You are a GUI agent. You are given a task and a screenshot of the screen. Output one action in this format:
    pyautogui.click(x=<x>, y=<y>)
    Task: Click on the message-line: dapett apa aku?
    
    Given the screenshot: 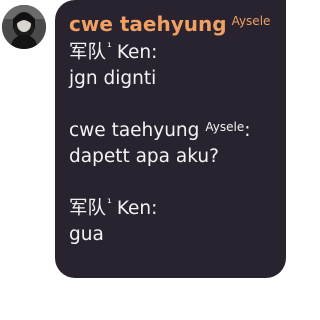 What is the action you would take?
    pyautogui.click(x=171, y=157)
    